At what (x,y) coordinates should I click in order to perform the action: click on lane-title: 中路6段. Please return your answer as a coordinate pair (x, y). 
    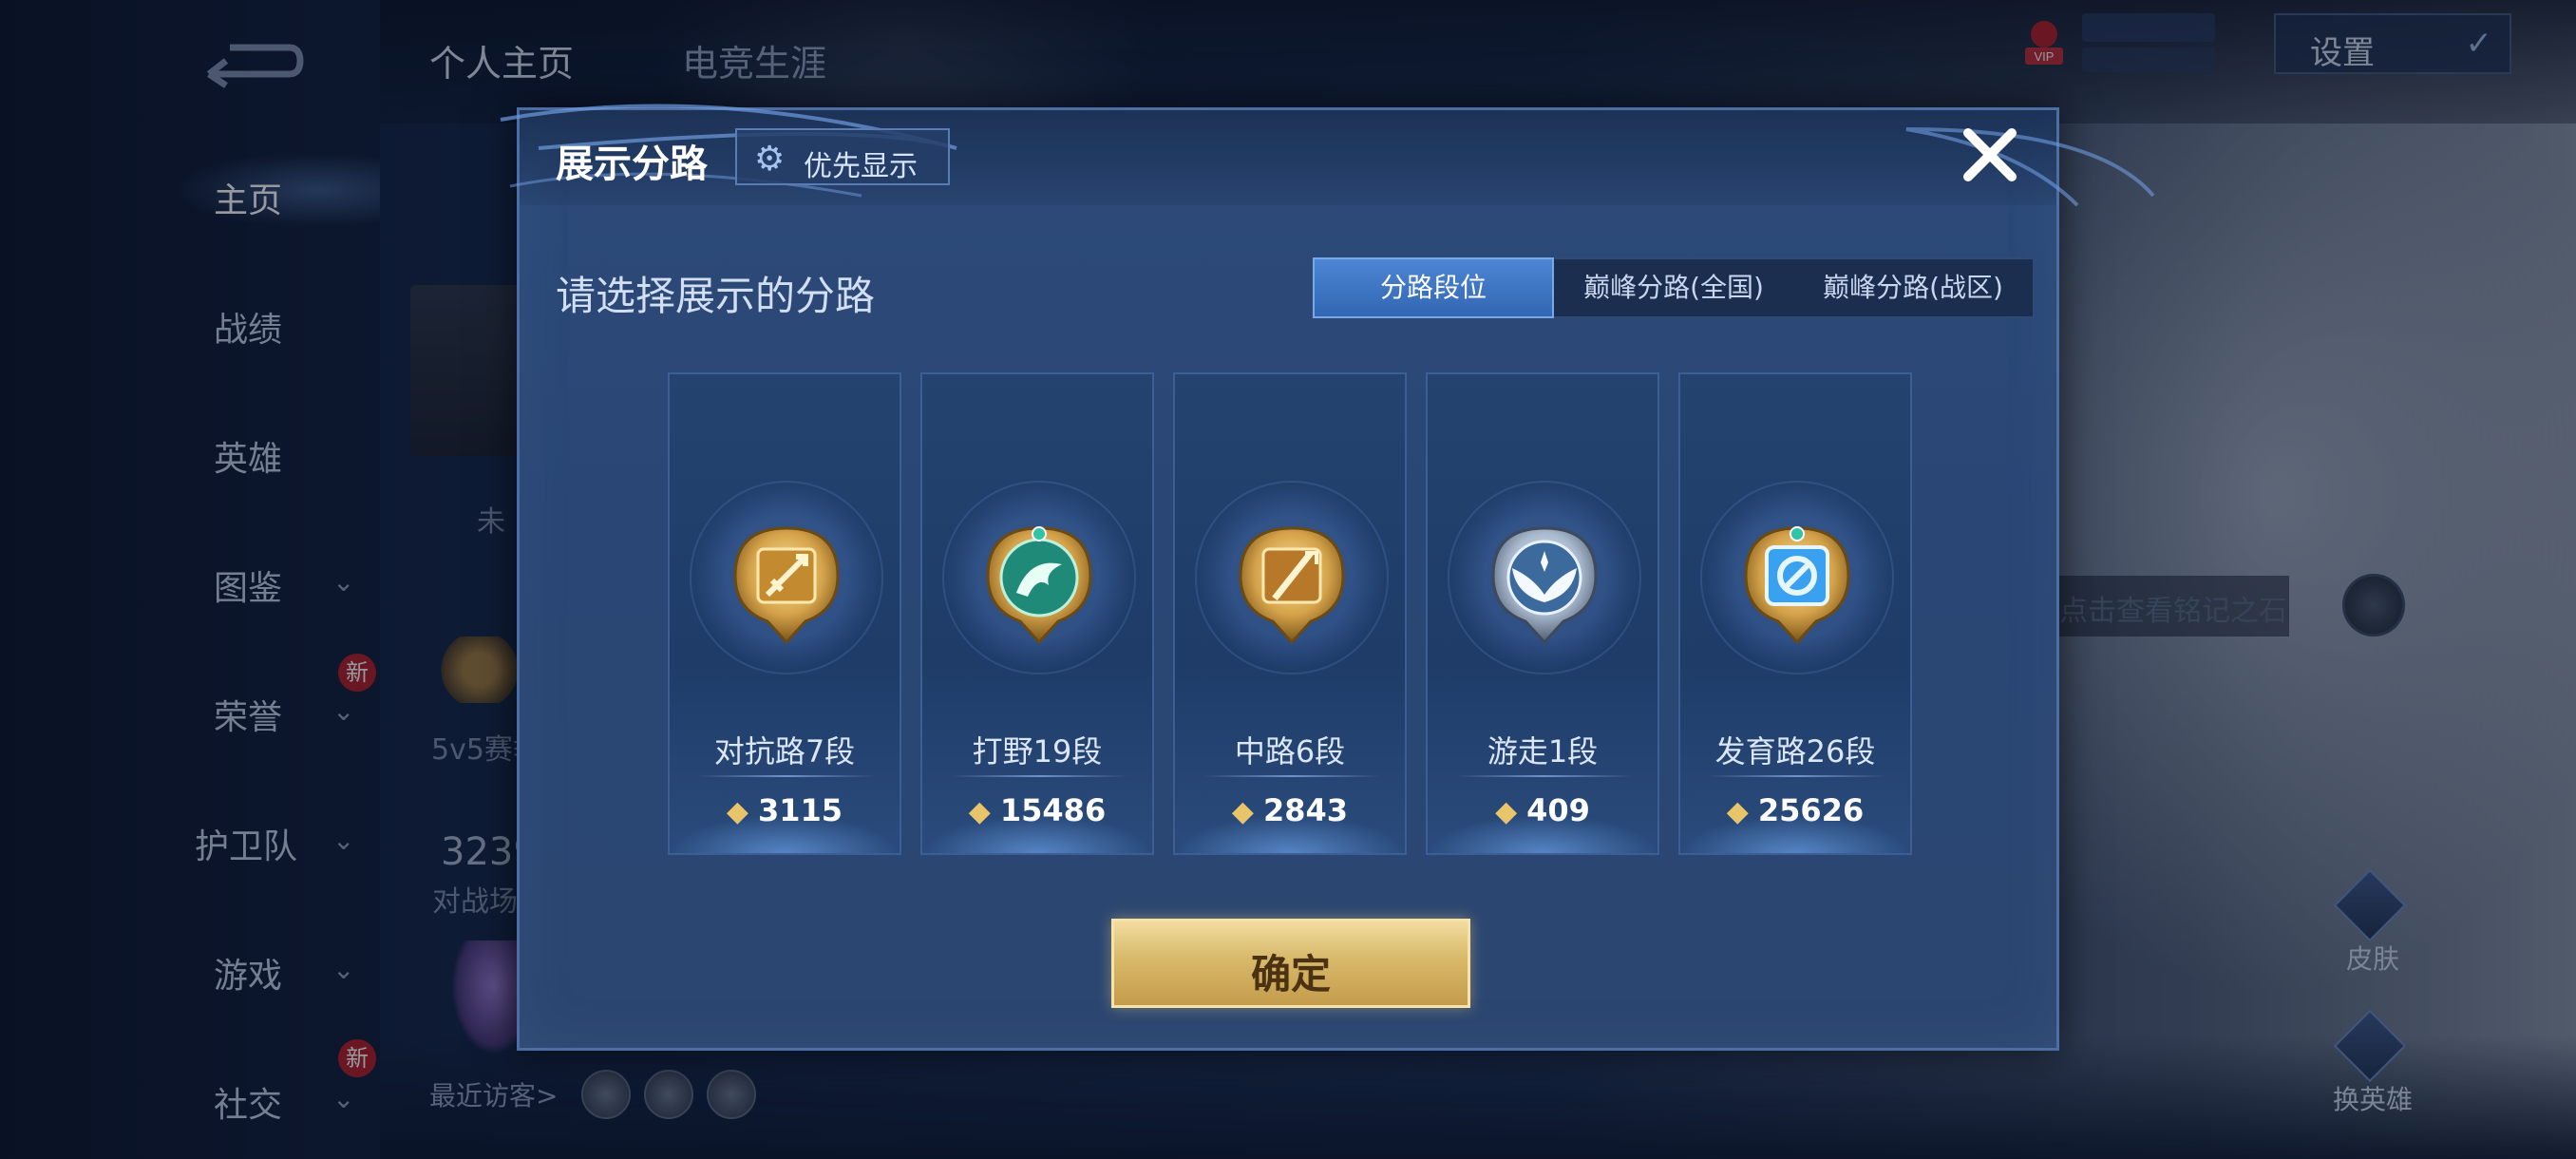
    Looking at the image, I should click on (1290, 751).